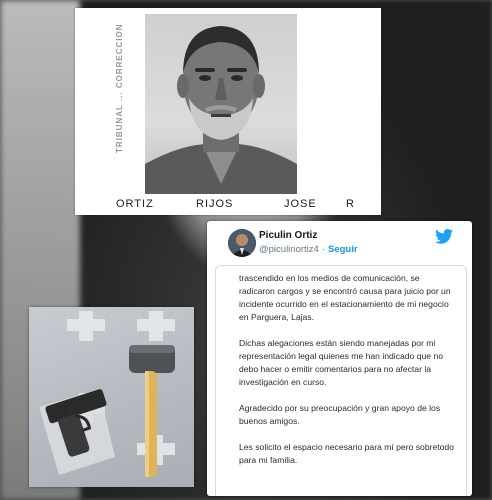  Describe the element at coordinates (289, 249) in the screenshot. I see `user-handle: @piculinortiz4` at that location.